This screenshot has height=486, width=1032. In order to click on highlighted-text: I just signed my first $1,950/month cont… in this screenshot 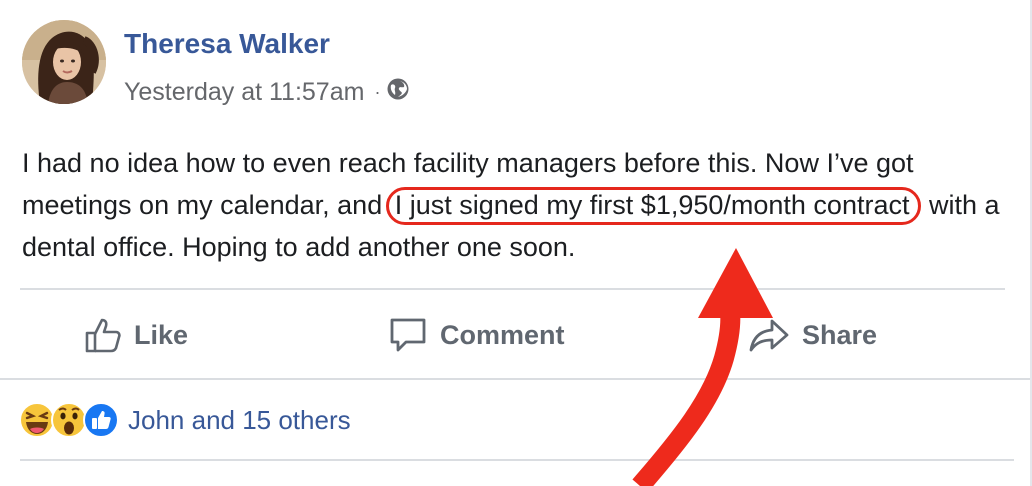, I will do `click(653, 206)`.